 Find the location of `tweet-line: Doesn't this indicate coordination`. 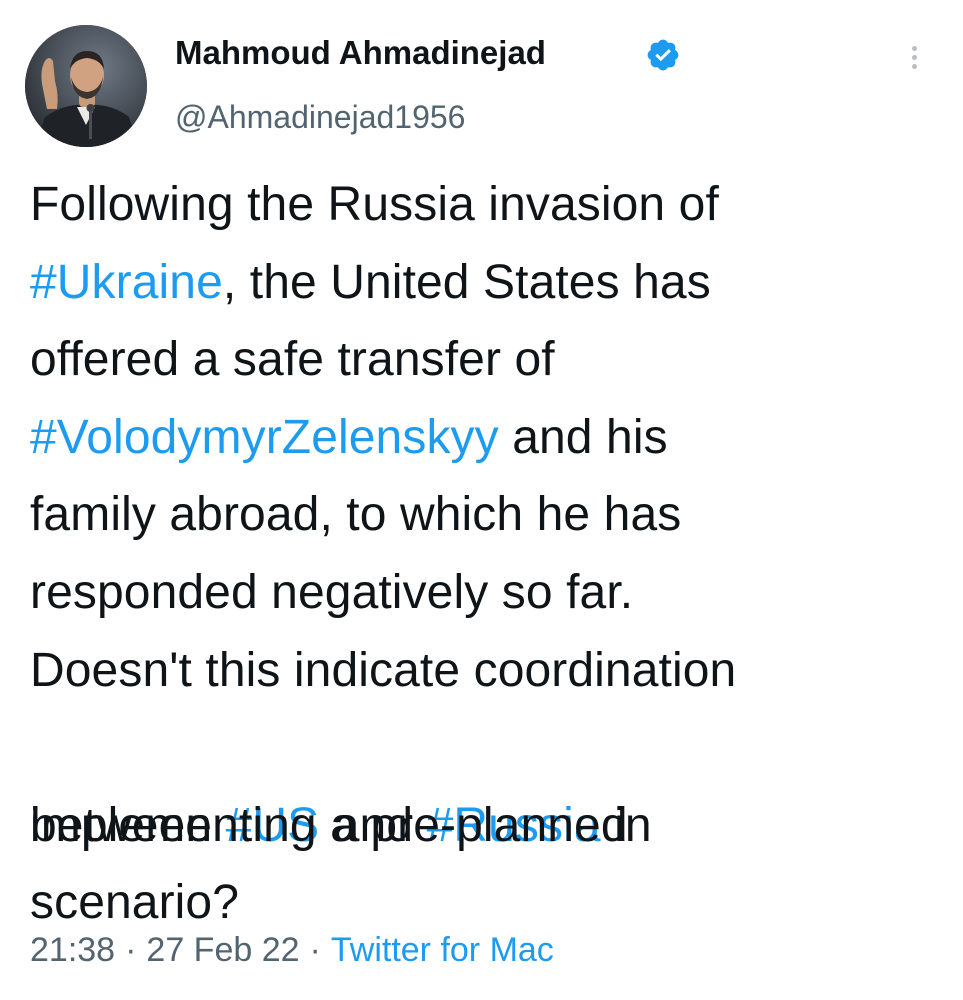

tweet-line: Doesn't this indicate coordination is located at coordinates (487, 671).